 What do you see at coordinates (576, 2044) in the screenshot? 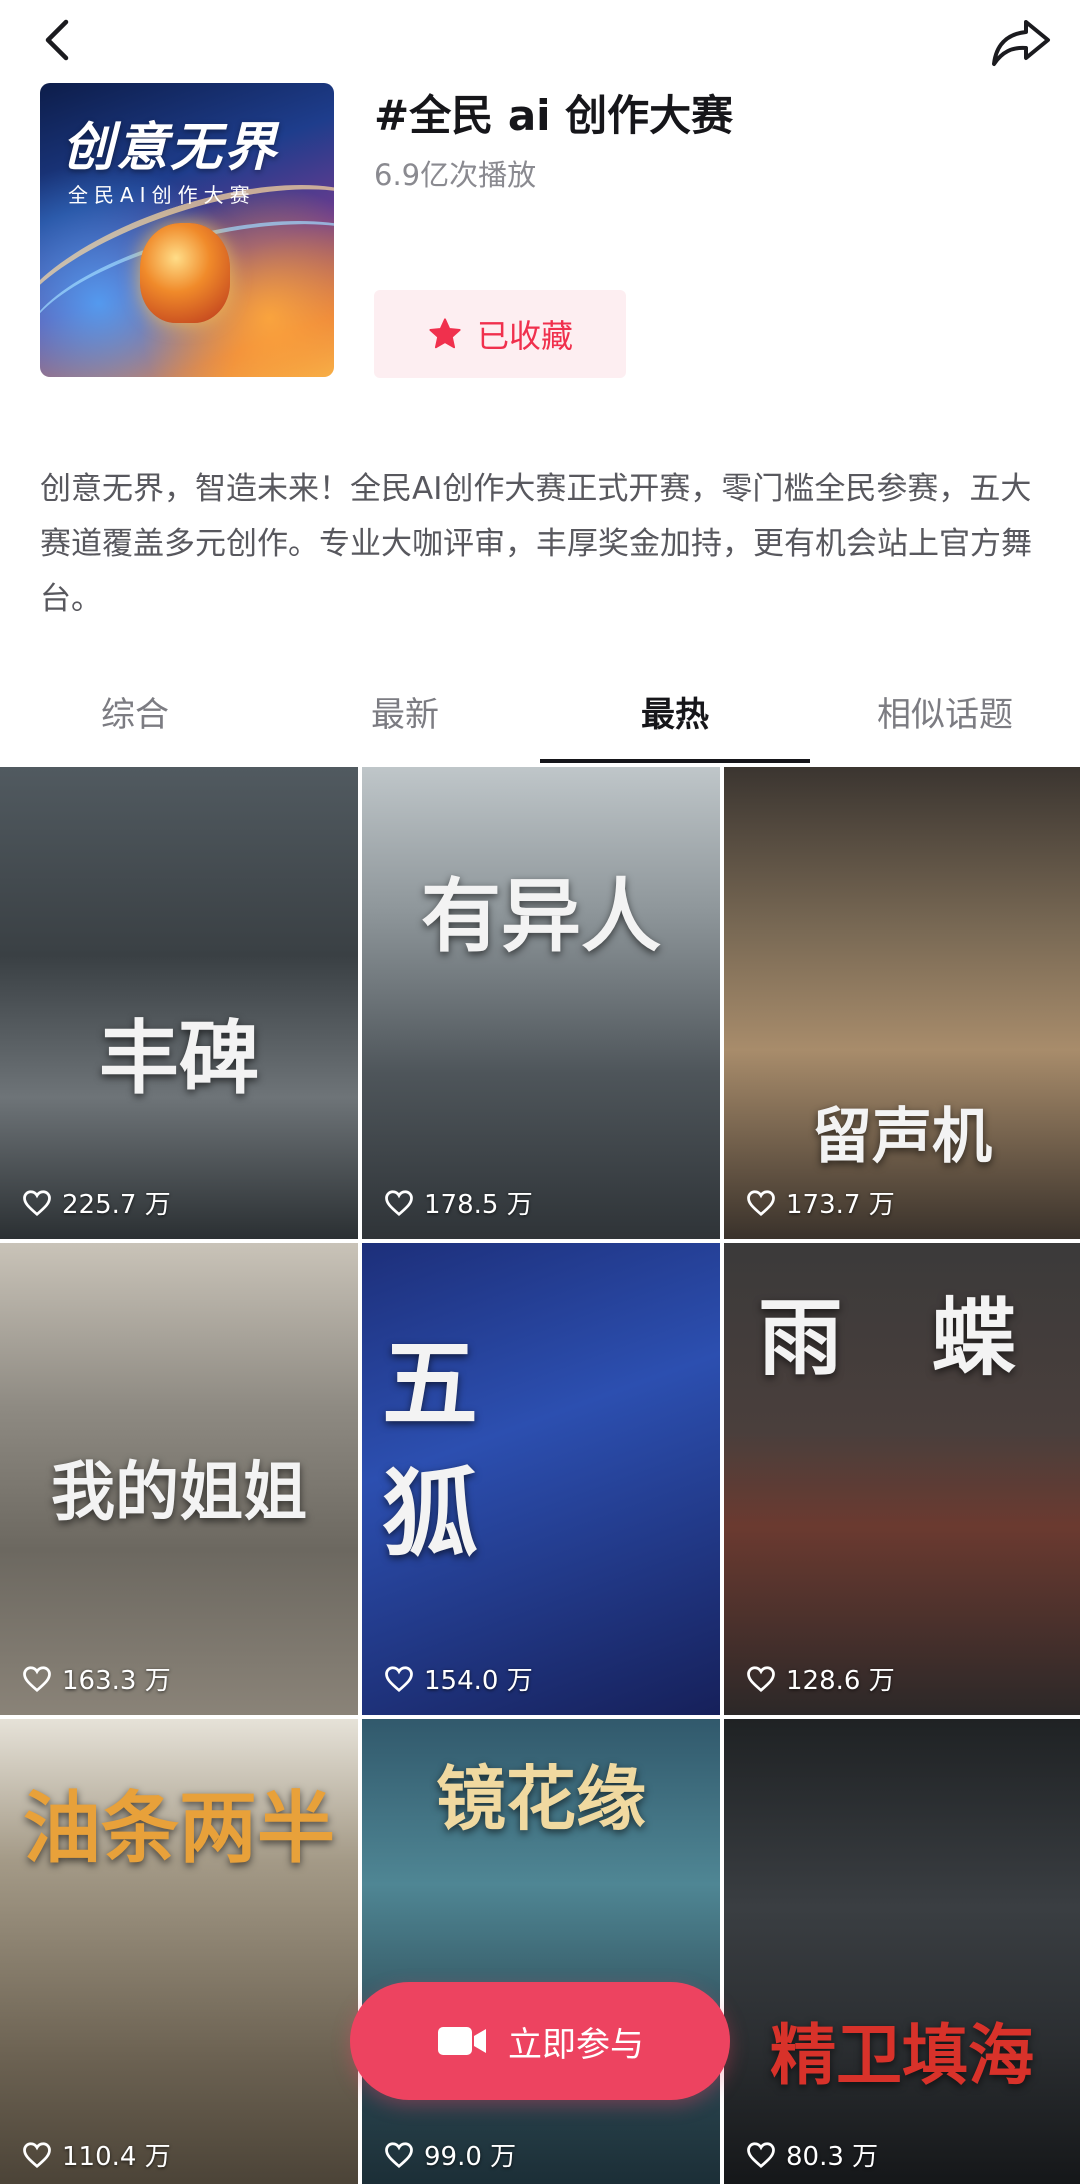
I see `join-now-label: 立即参与` at bounding box center [576, 2044].